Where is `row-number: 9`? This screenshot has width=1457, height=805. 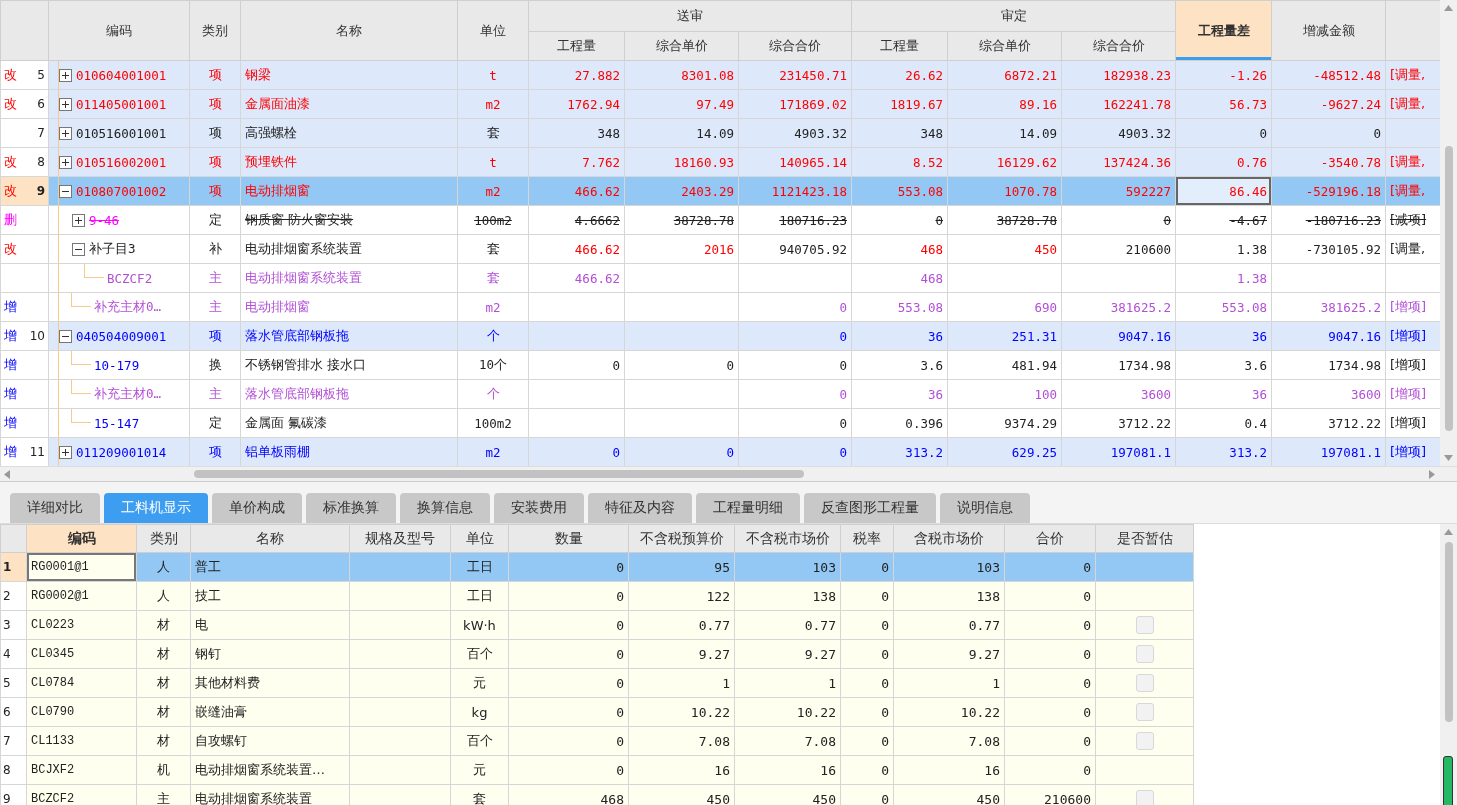 row-number: 9 is located at coordinates (13, 794).